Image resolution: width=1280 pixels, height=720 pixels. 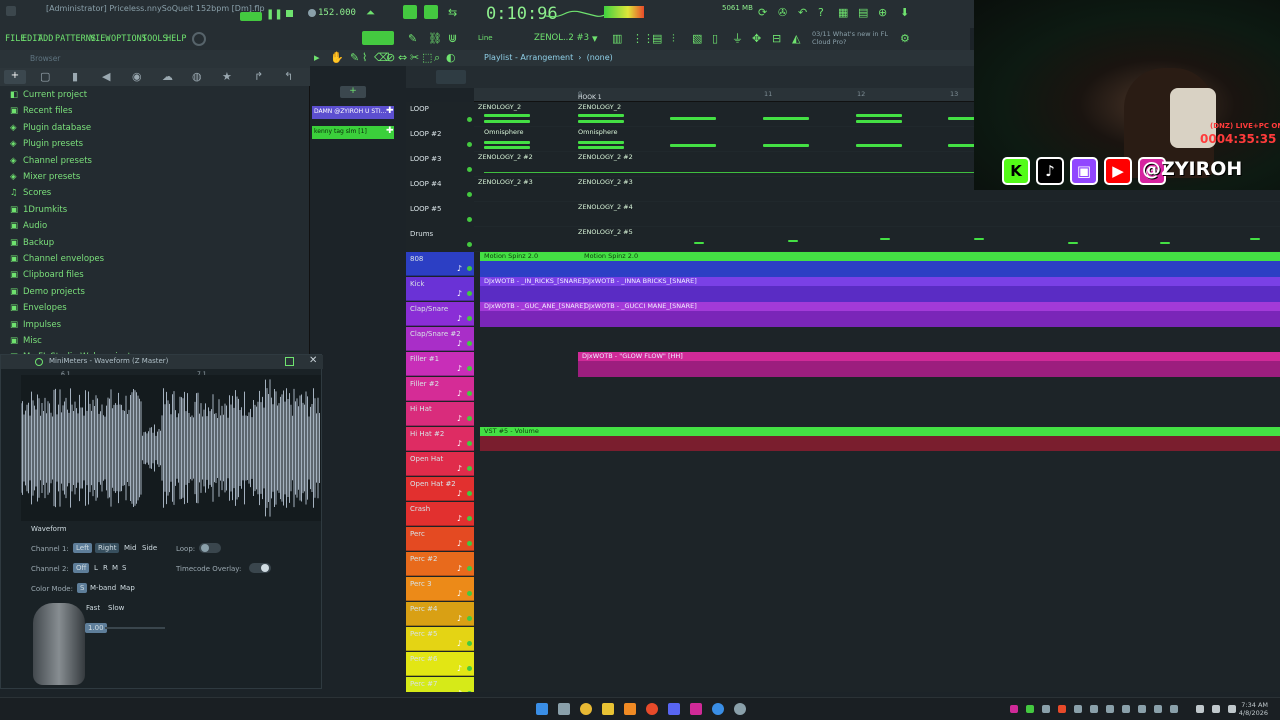 I want to click on record-icon, so click(x=312, y=13).